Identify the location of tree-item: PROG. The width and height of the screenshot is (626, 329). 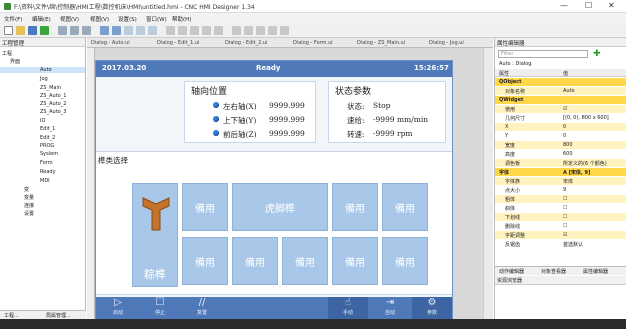
(47, 146).